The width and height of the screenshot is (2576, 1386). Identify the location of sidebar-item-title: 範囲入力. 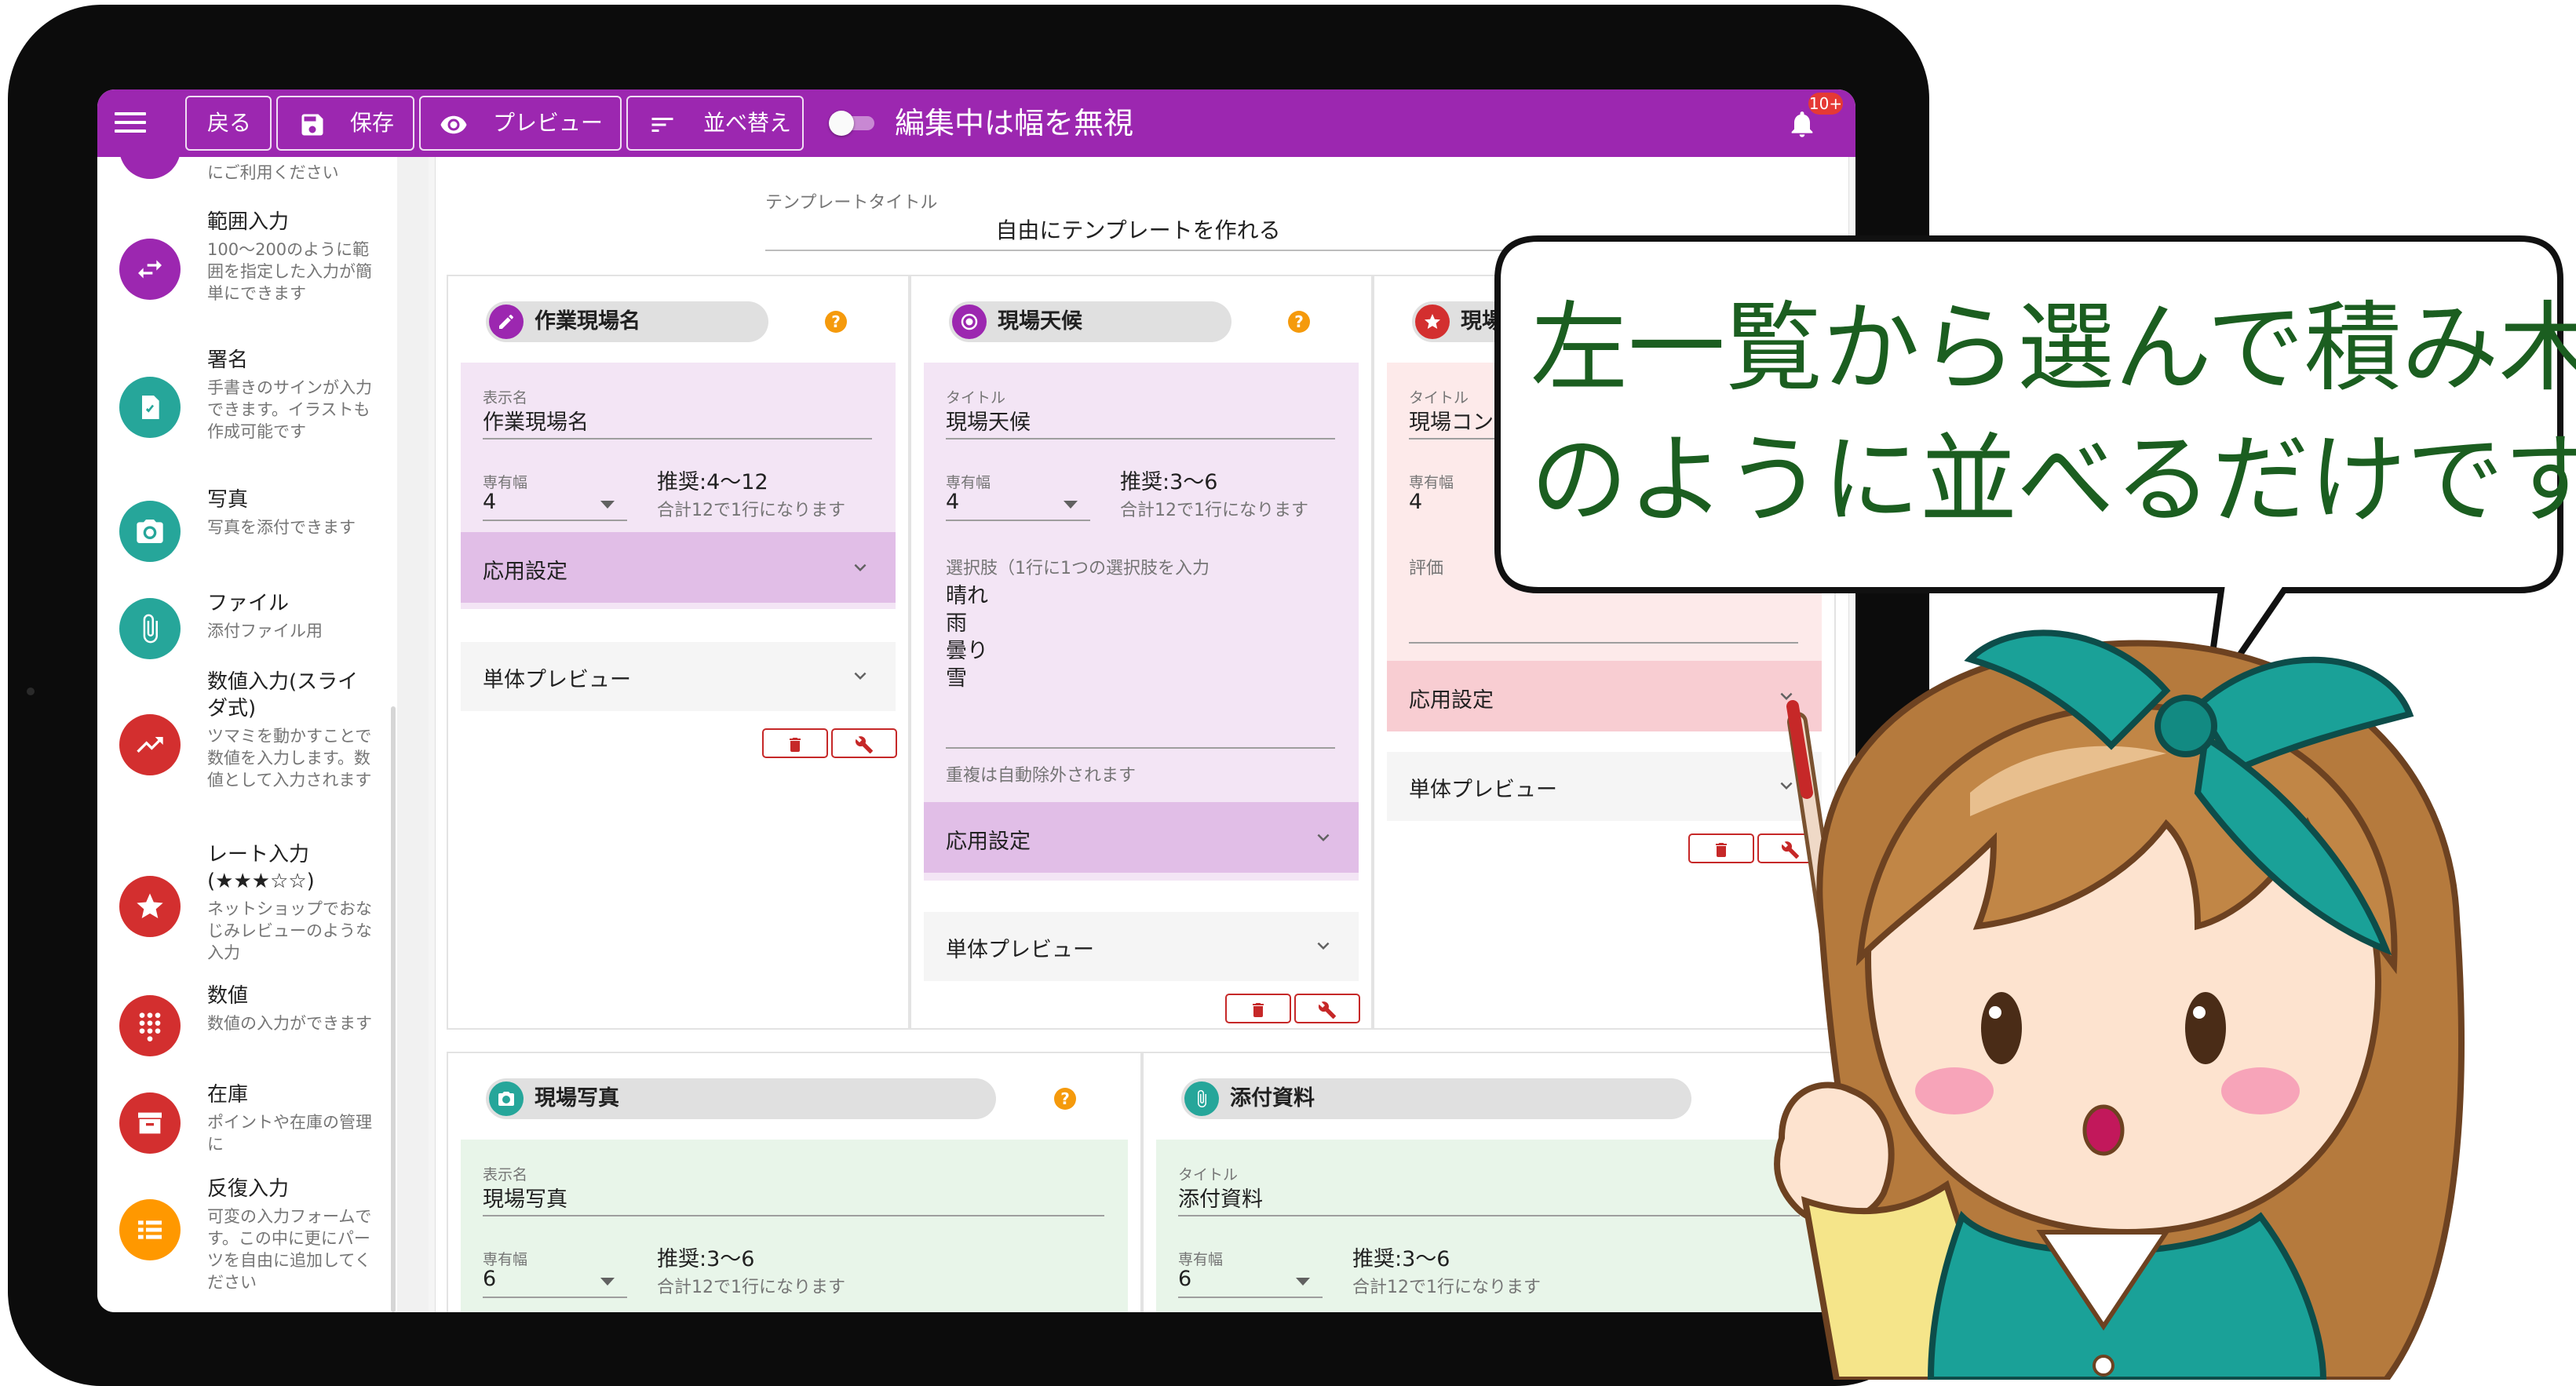
(248, 222).